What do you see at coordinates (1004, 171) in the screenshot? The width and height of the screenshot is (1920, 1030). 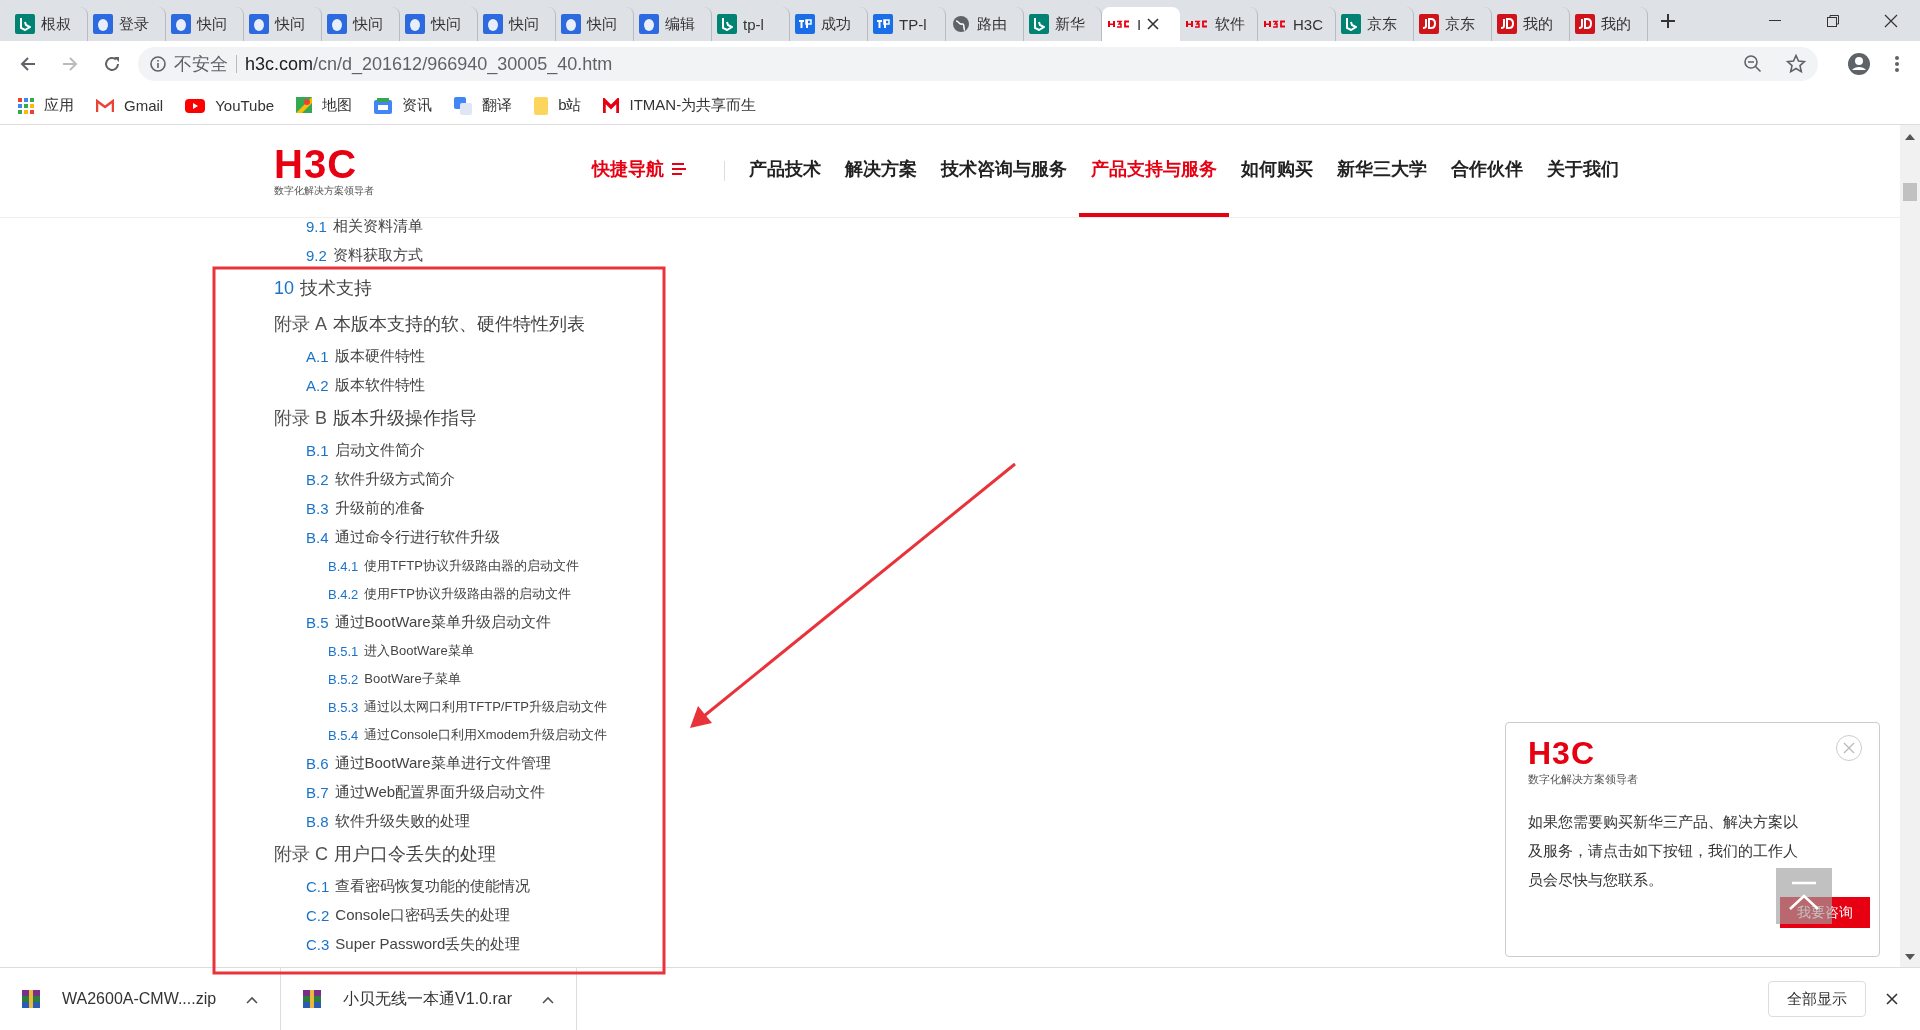 I see `nav-link: 技术咨询与服务` at bounding box center [1004, 171].